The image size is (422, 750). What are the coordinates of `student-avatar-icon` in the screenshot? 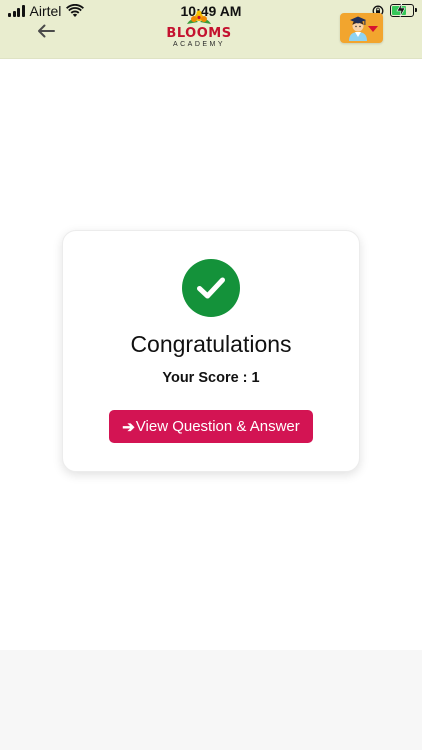 It's located at (358, 28).